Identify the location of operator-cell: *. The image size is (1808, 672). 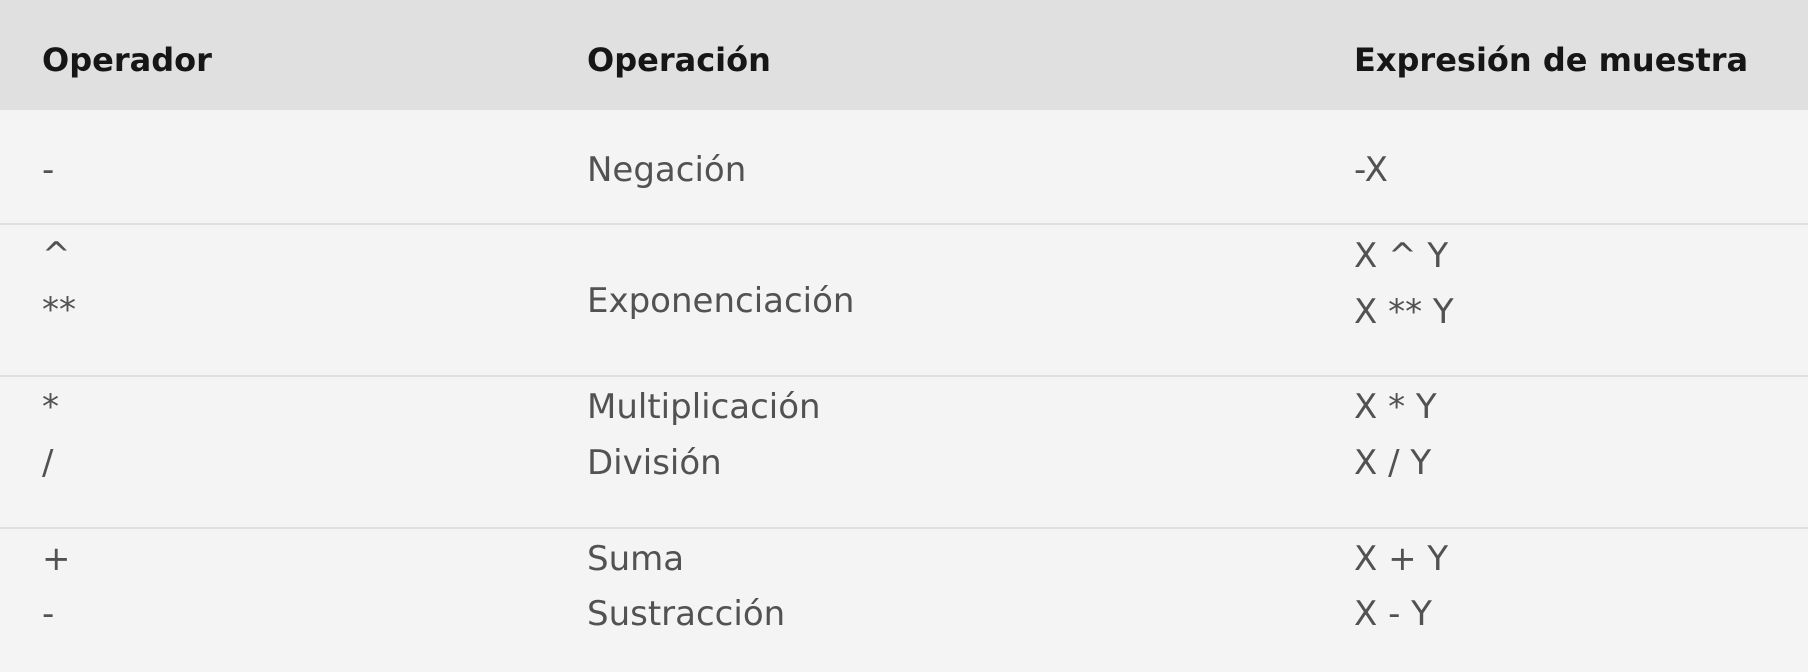
(50, 407).